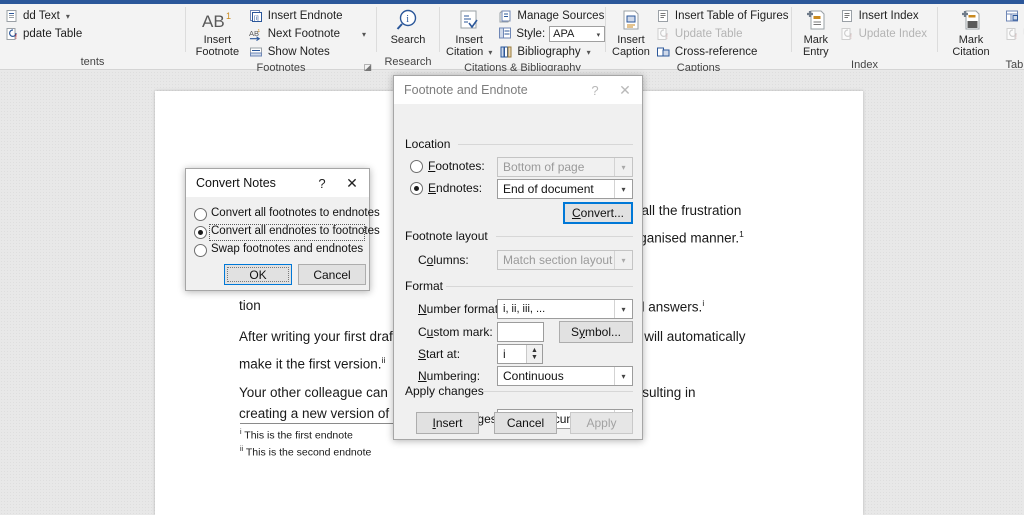 Image resolution: width=1024 pixels, height=515 pixels. What do you see at coordinates (200, 250) in the screenshot?
I see `swap-footnotes-and-endnotes-radio` at bounding box center [200, 250].